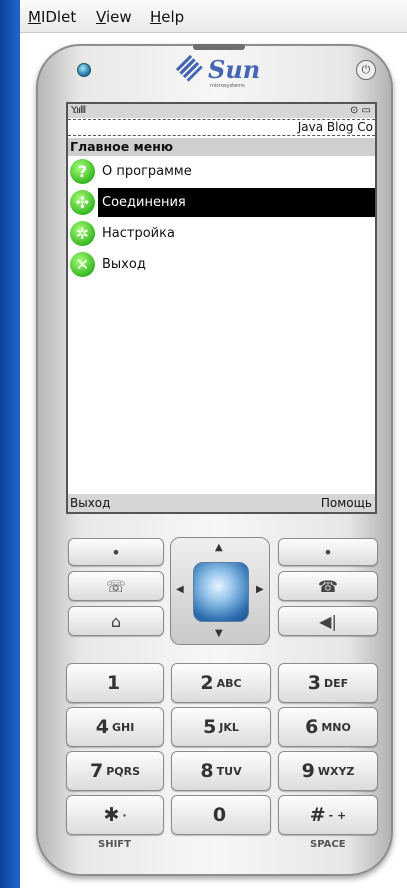 Image resolution: width=407 pixels, height=888 pixels. I want to click on soft-left-button: •, so click(116, 552).